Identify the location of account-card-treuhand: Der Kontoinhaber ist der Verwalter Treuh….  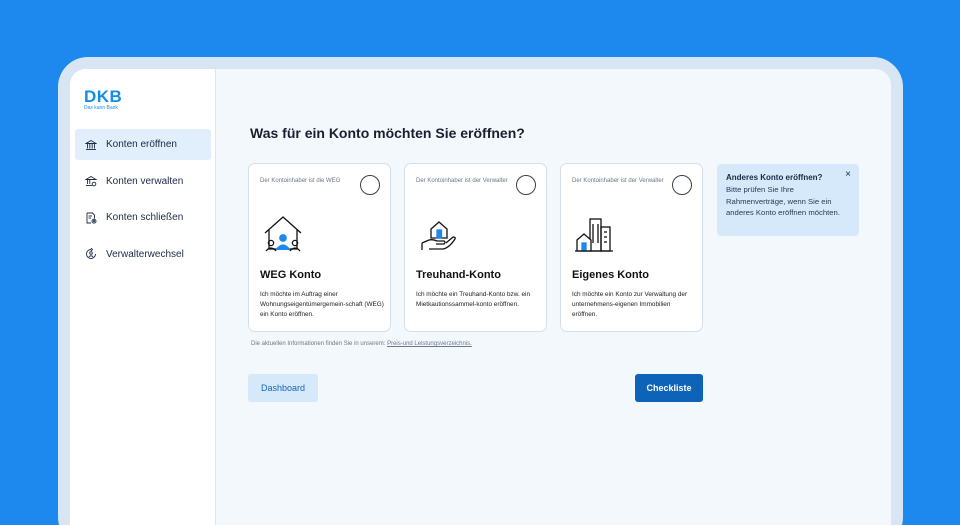
(475, 247).